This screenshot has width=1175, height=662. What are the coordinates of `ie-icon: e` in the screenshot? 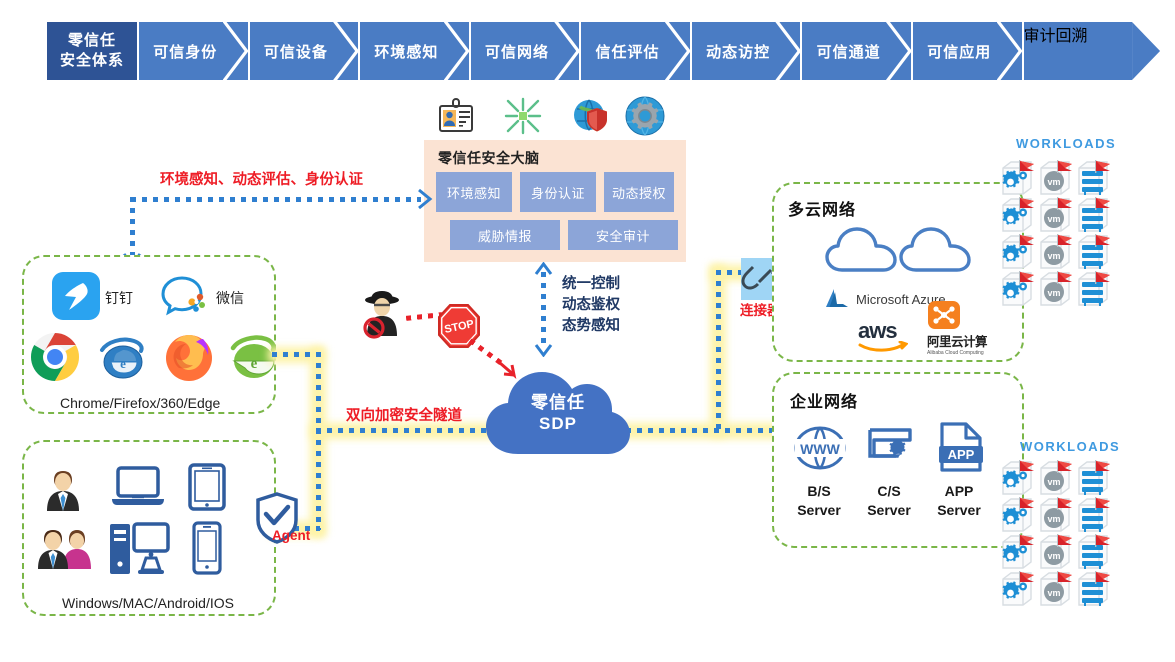 It's located at (123, 357).